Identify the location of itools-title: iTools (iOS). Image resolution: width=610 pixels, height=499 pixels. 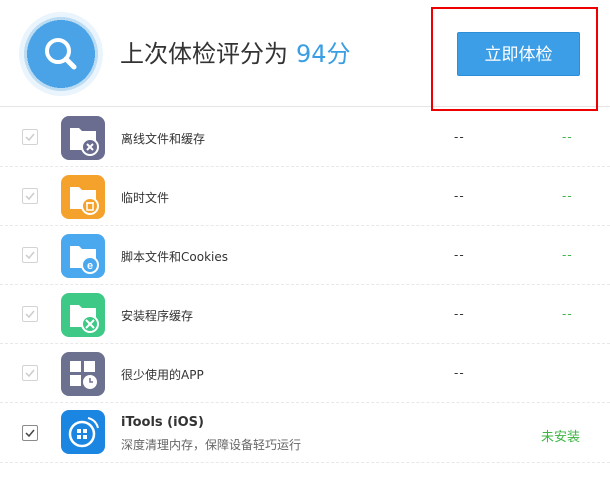
(162, 422).